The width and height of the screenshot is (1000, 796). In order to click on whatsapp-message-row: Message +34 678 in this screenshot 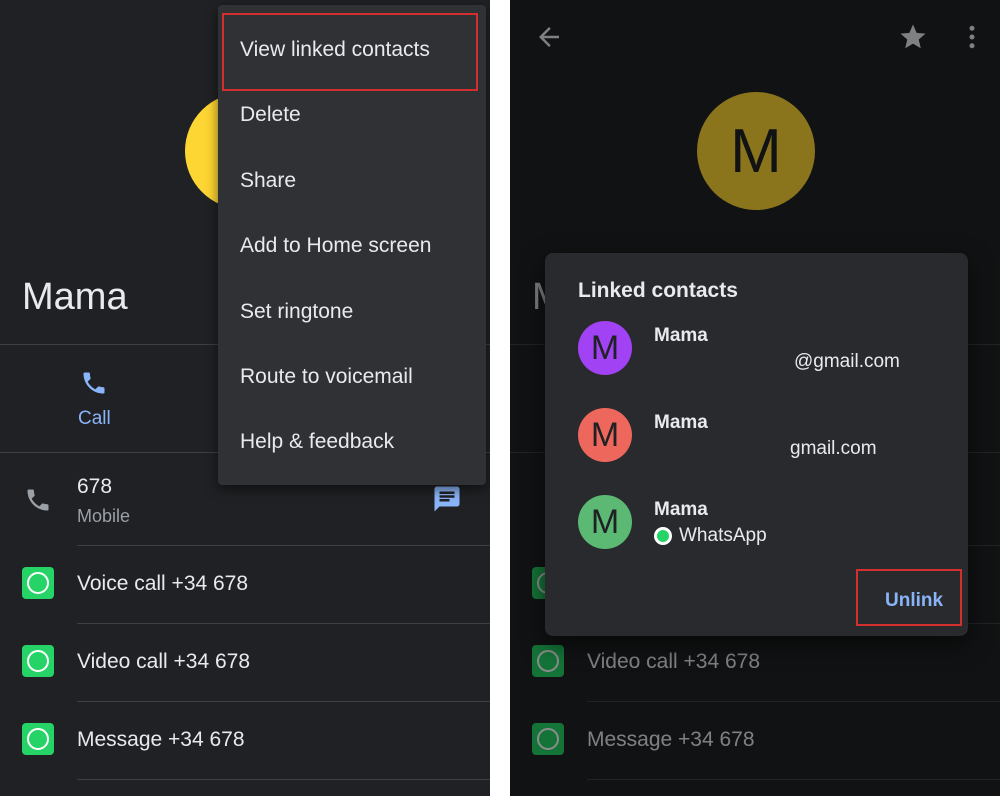, I will do `click(161, 740)`.